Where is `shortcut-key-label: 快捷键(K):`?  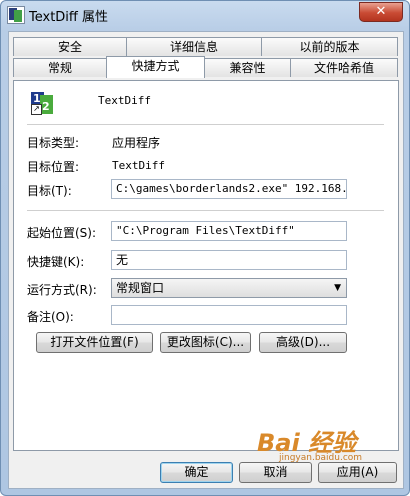 shortcut-key-label: 快捷键(K): is located at coordinates (56, 262).